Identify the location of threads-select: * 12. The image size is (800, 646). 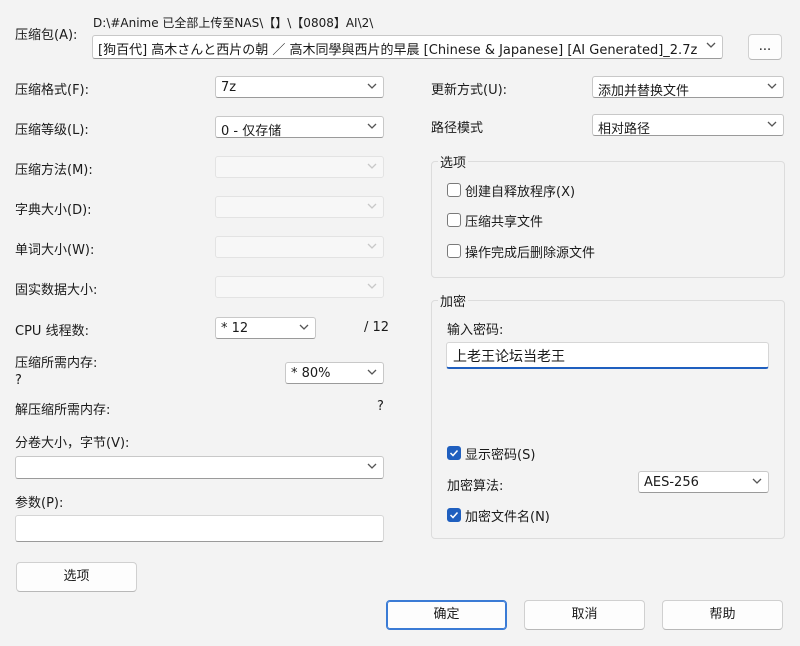
(265, 328).